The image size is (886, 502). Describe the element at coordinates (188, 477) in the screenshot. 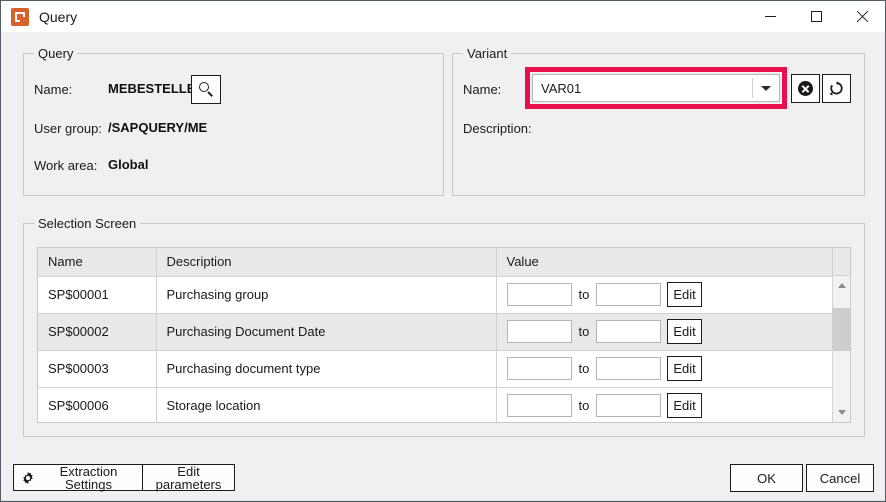

I see `edit-parameters-button: Edit parameters` at that location.